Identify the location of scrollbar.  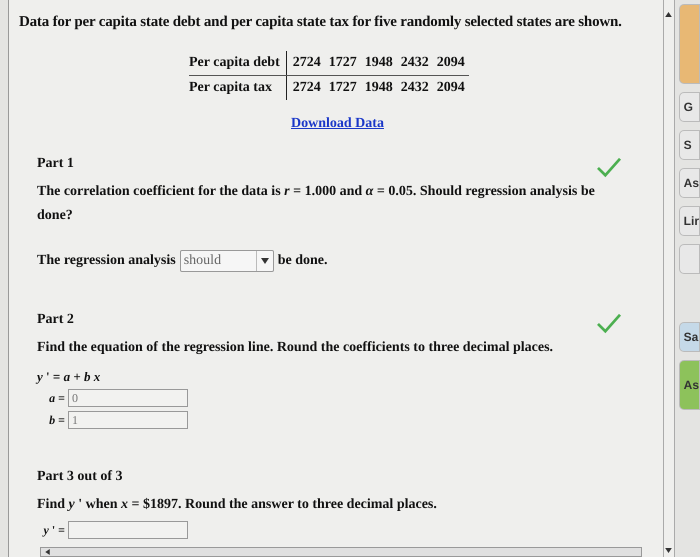
(668, 278).